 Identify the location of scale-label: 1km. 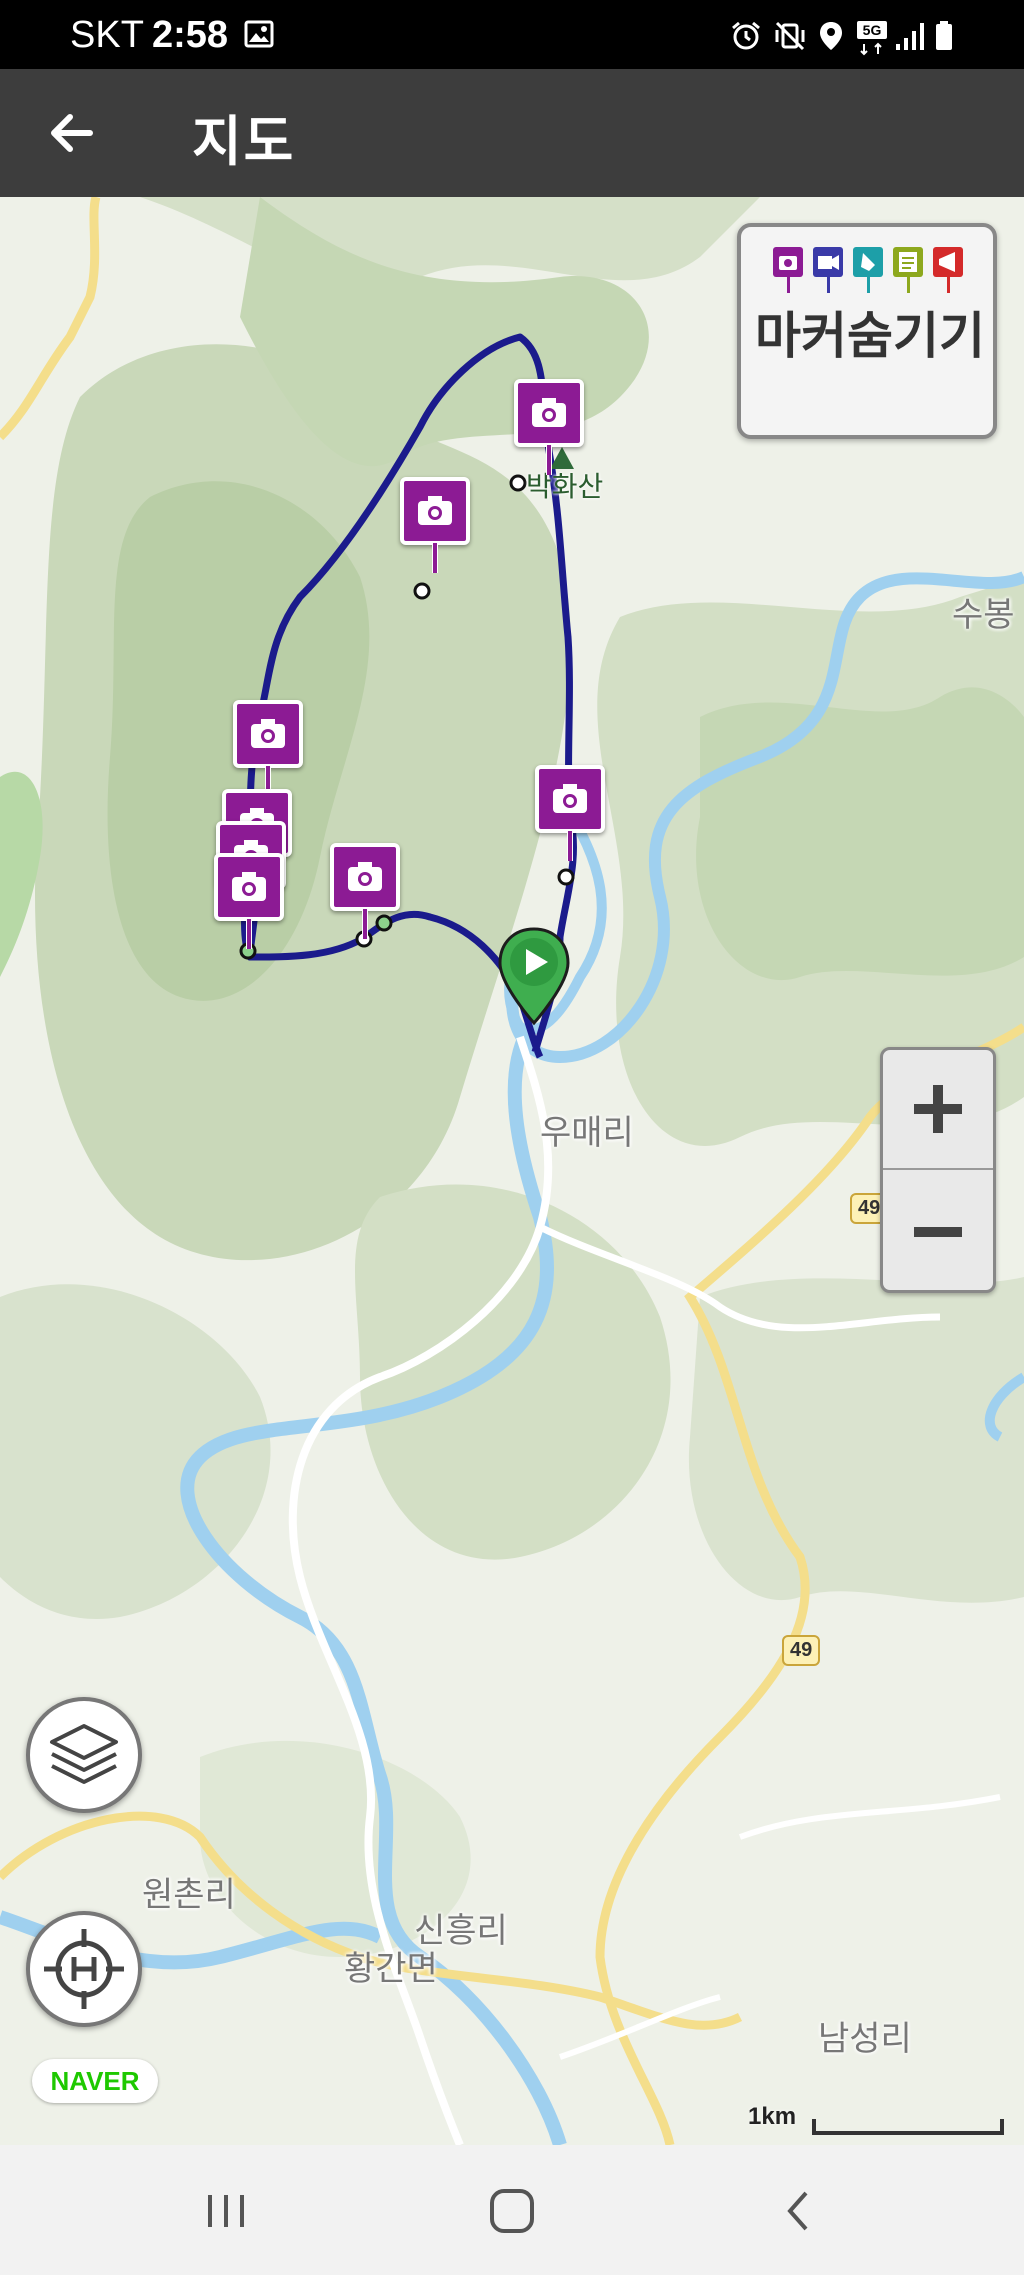
(772, 2116).